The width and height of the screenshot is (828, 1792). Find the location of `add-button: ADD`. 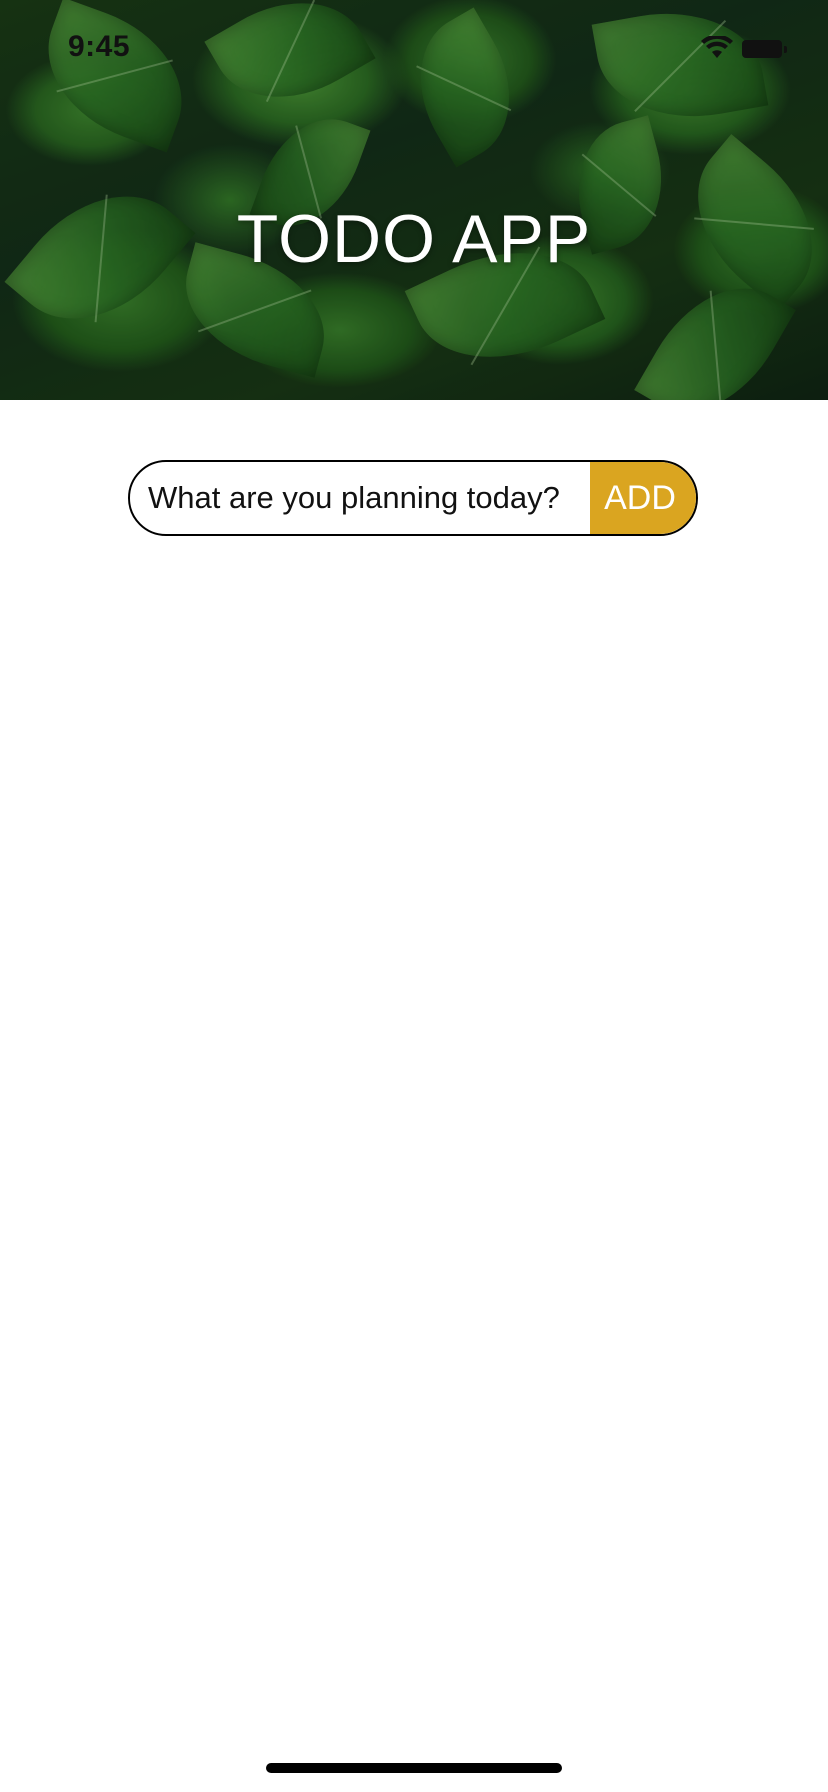

add-button: ADD is located at coordinates (643, 498).